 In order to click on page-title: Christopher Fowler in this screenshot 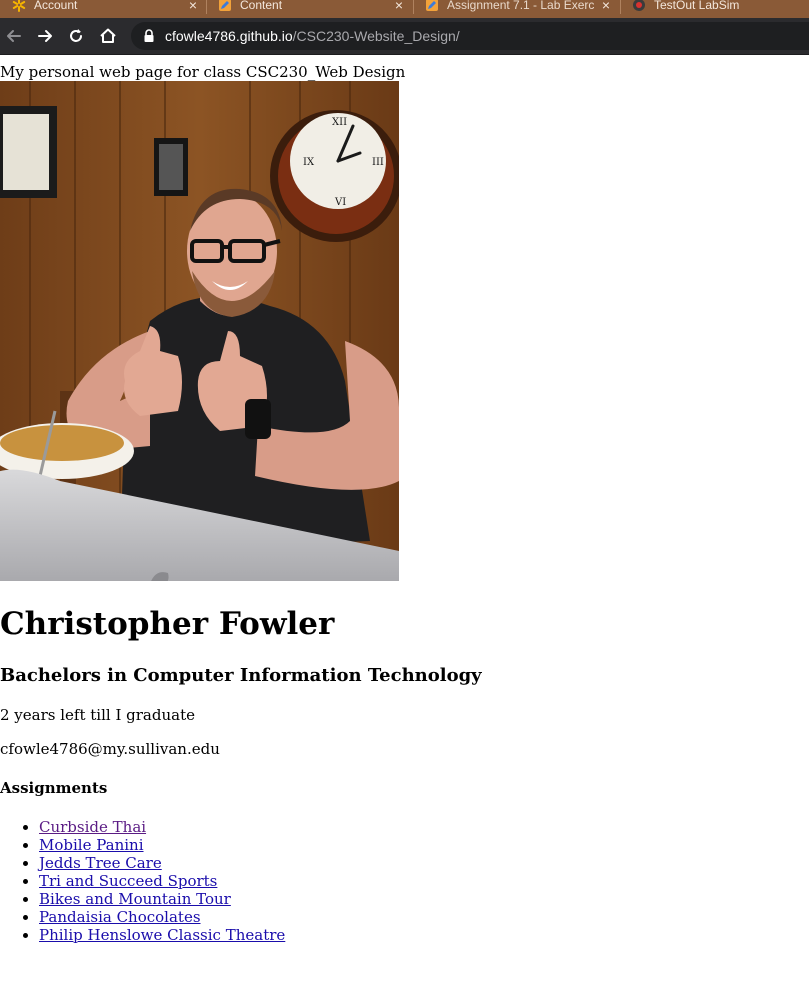, I will do `click(167, 624)`.